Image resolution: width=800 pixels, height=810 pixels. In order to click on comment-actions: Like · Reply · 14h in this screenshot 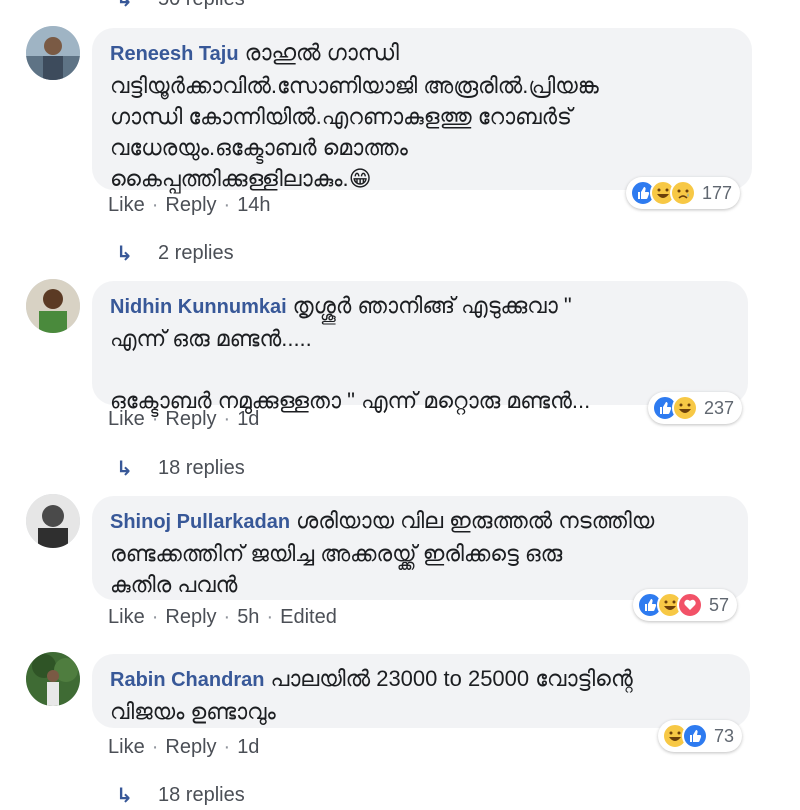, I will do `click(189, 205)`.